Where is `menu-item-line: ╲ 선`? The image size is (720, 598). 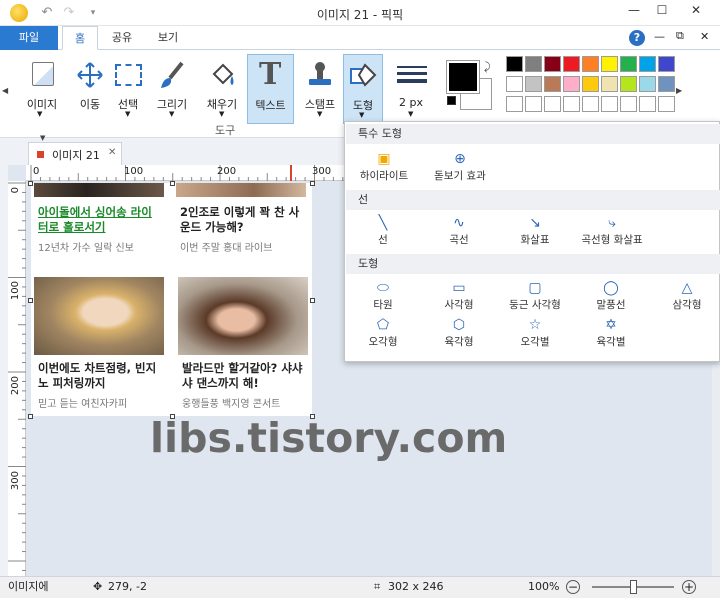
menu-item-line: ╲ 선 is located at coordinates (383, 232).